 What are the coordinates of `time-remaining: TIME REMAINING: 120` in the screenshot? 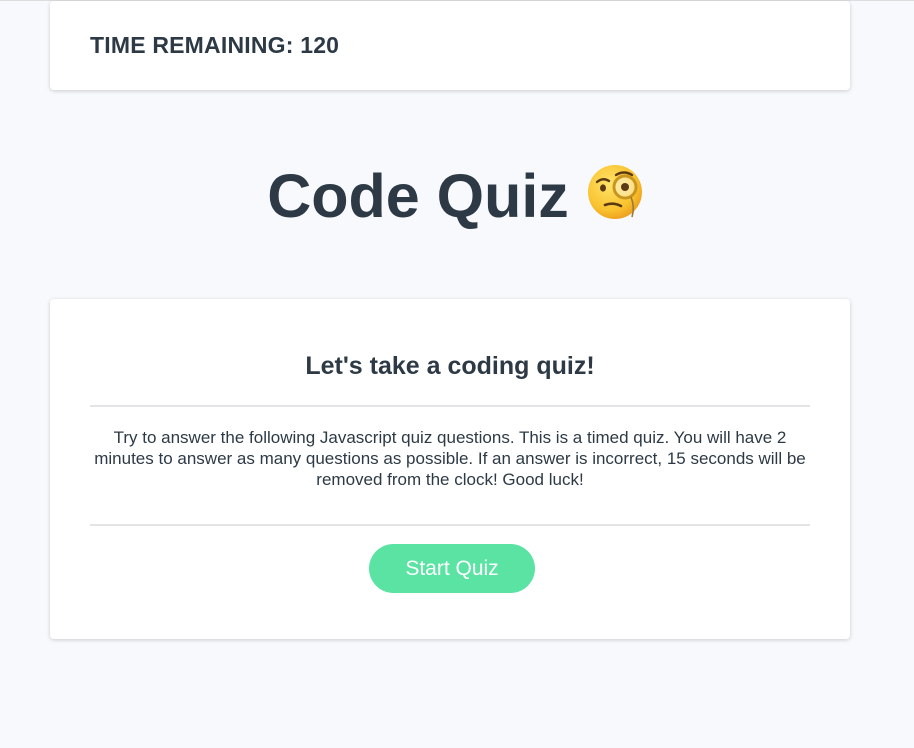 It's located at (214, 45).